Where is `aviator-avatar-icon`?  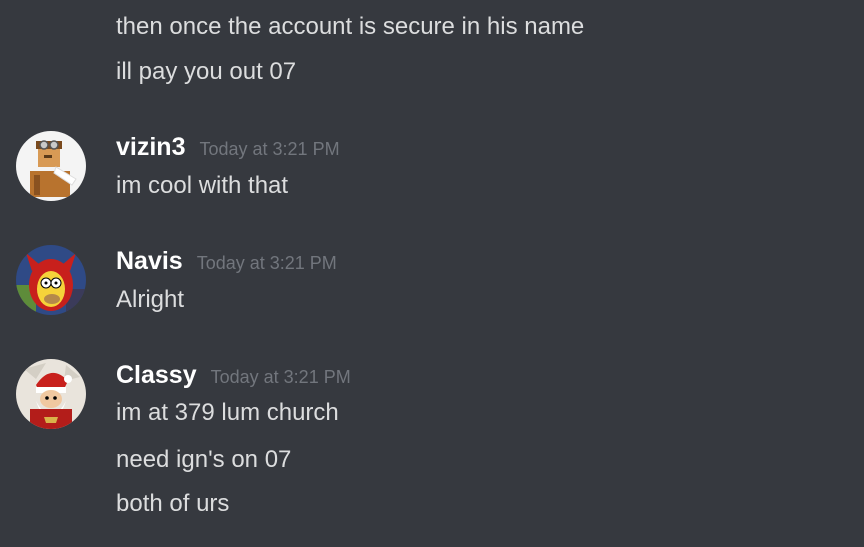 aviator-avatar-icon is located at coordinates (51, 166).